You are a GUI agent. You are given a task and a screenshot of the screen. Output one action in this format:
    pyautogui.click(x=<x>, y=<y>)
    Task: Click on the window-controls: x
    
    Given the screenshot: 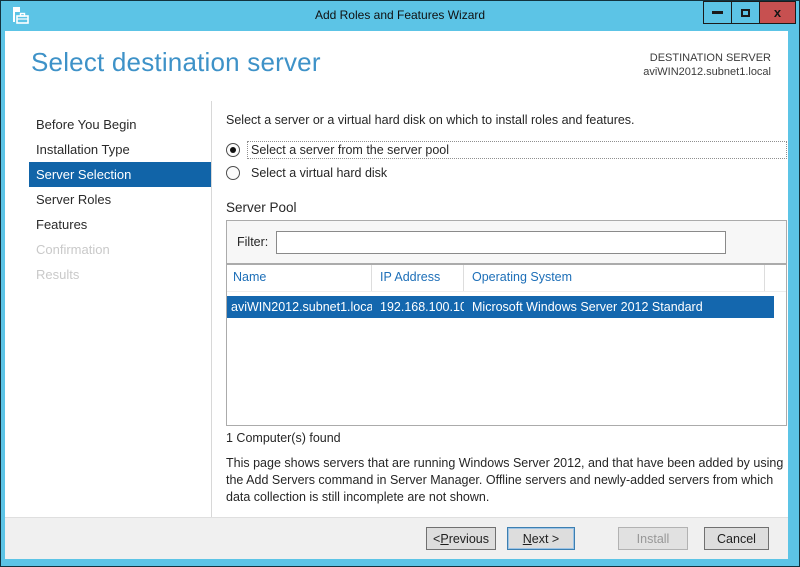 What is the action you would take?
    pyautogui.click(x=749, y=12)
    